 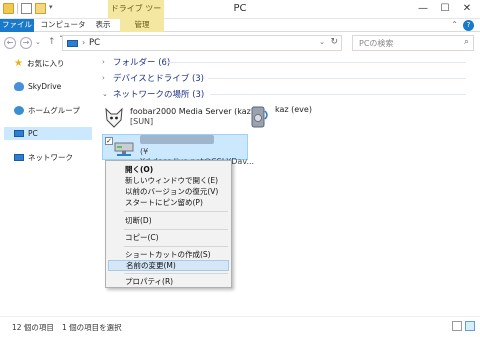 I want to click on menu-item-open: 開く(O), so click(x=168, y=169).